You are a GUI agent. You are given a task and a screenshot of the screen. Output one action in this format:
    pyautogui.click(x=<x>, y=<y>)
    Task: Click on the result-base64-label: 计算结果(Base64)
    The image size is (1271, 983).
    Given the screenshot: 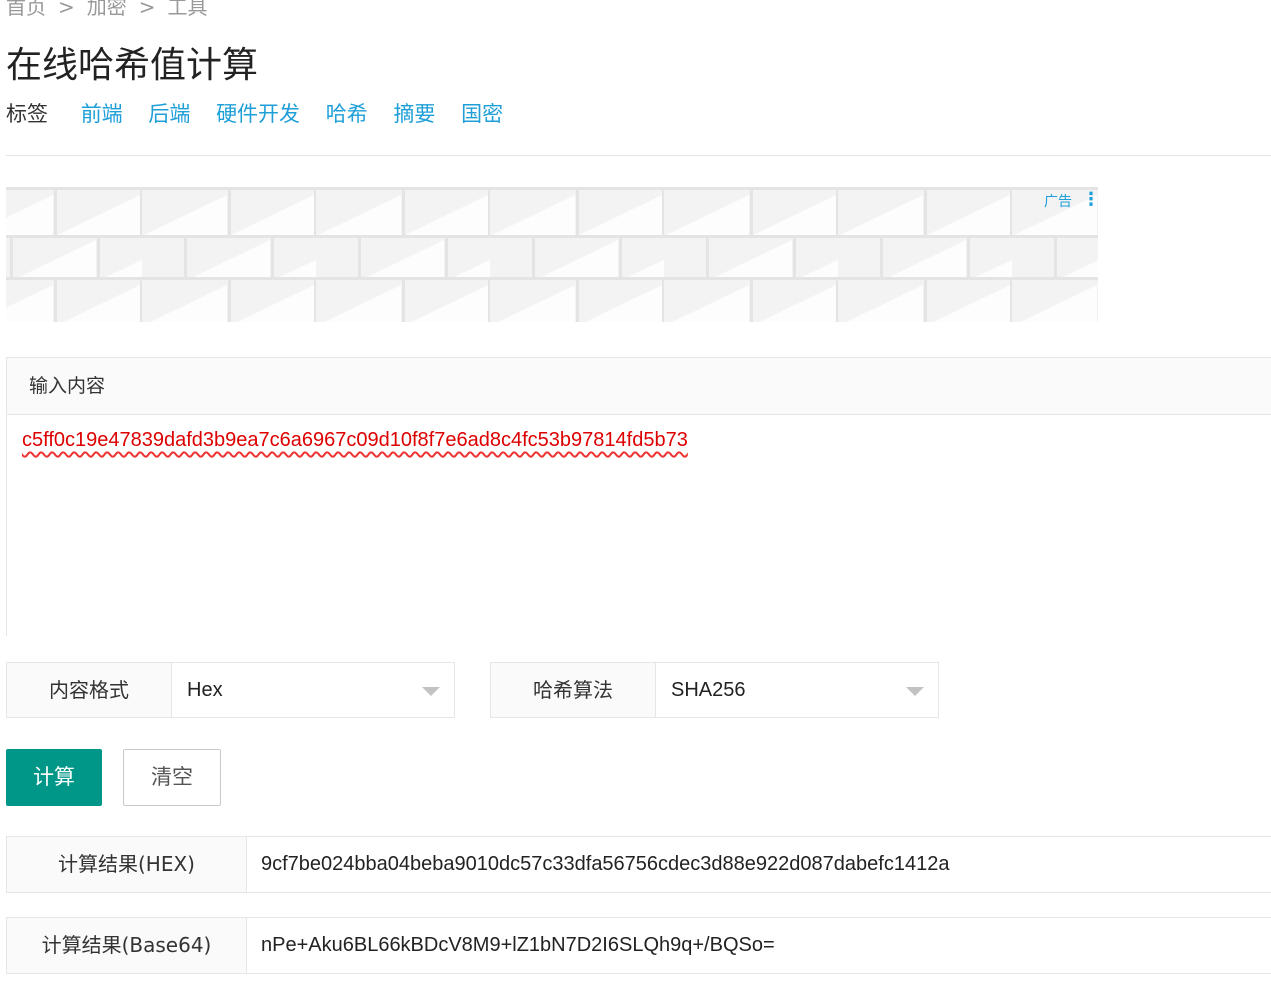 What is the action you would take?
    pyautogui.click(x=127, y=945)
    